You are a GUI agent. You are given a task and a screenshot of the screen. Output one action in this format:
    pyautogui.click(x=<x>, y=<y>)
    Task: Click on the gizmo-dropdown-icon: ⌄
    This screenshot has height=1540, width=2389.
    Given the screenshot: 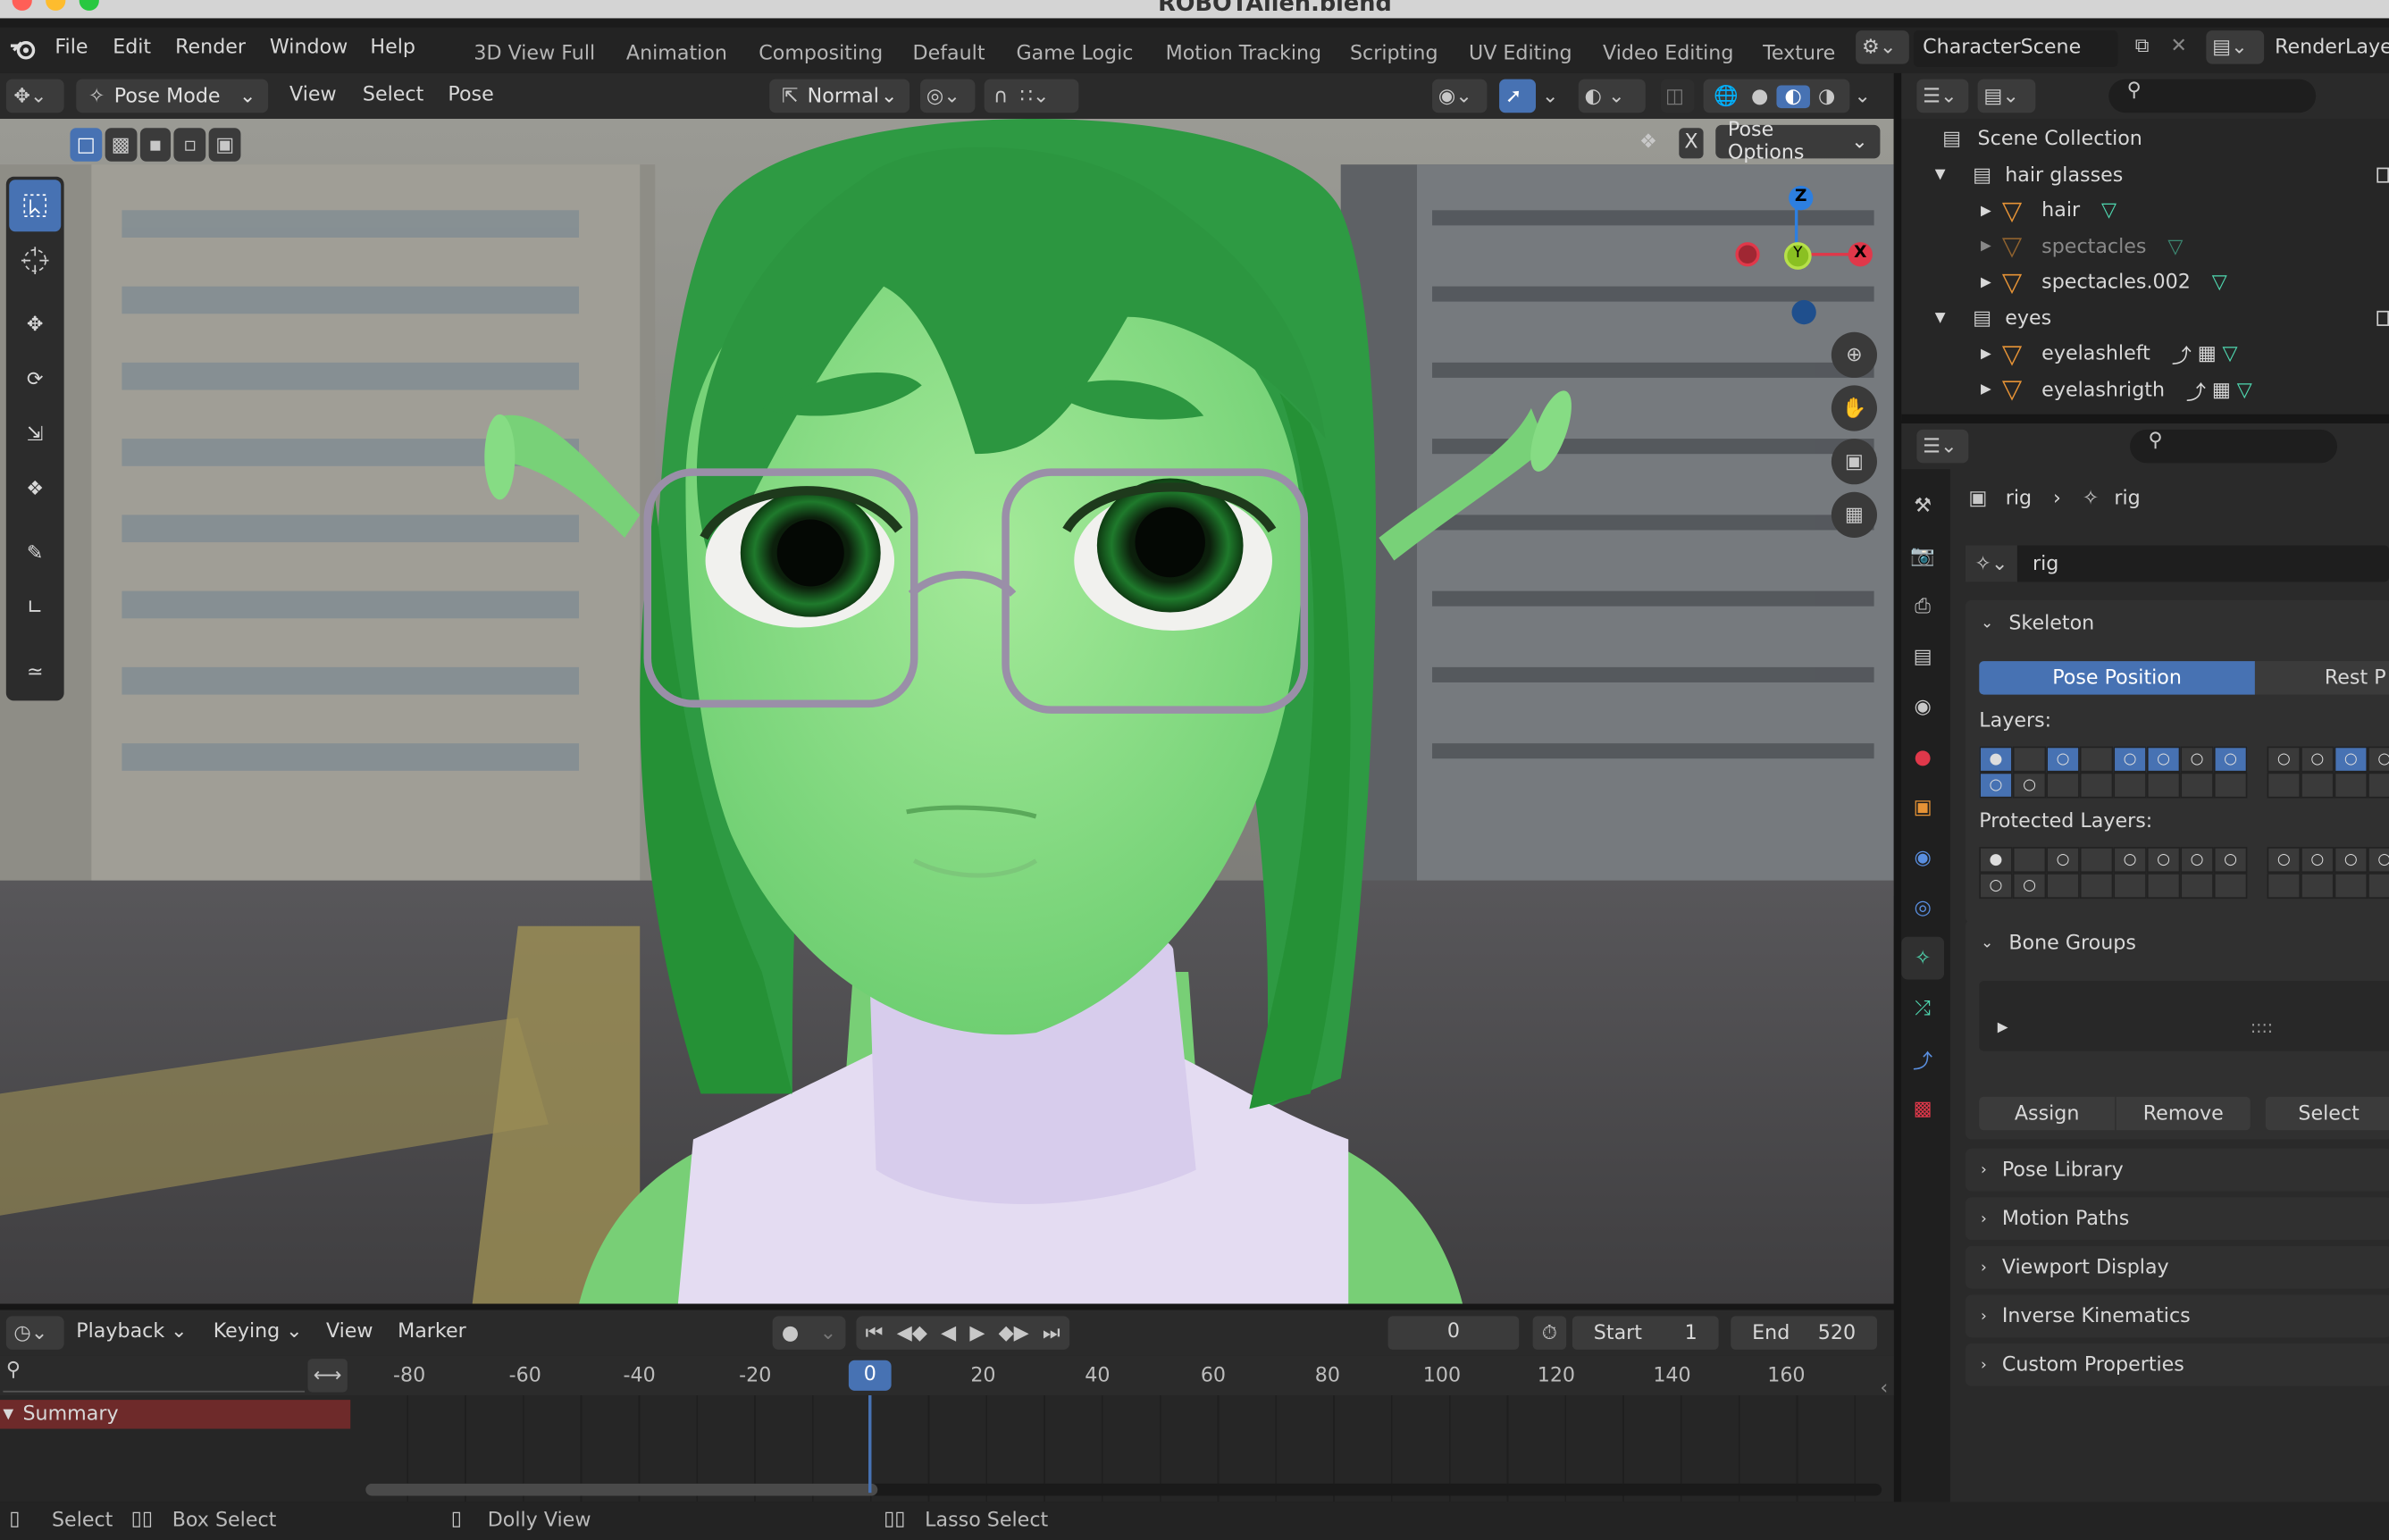 What is the action you would take?
    pyautogui.click(x=1551, y=96)
    